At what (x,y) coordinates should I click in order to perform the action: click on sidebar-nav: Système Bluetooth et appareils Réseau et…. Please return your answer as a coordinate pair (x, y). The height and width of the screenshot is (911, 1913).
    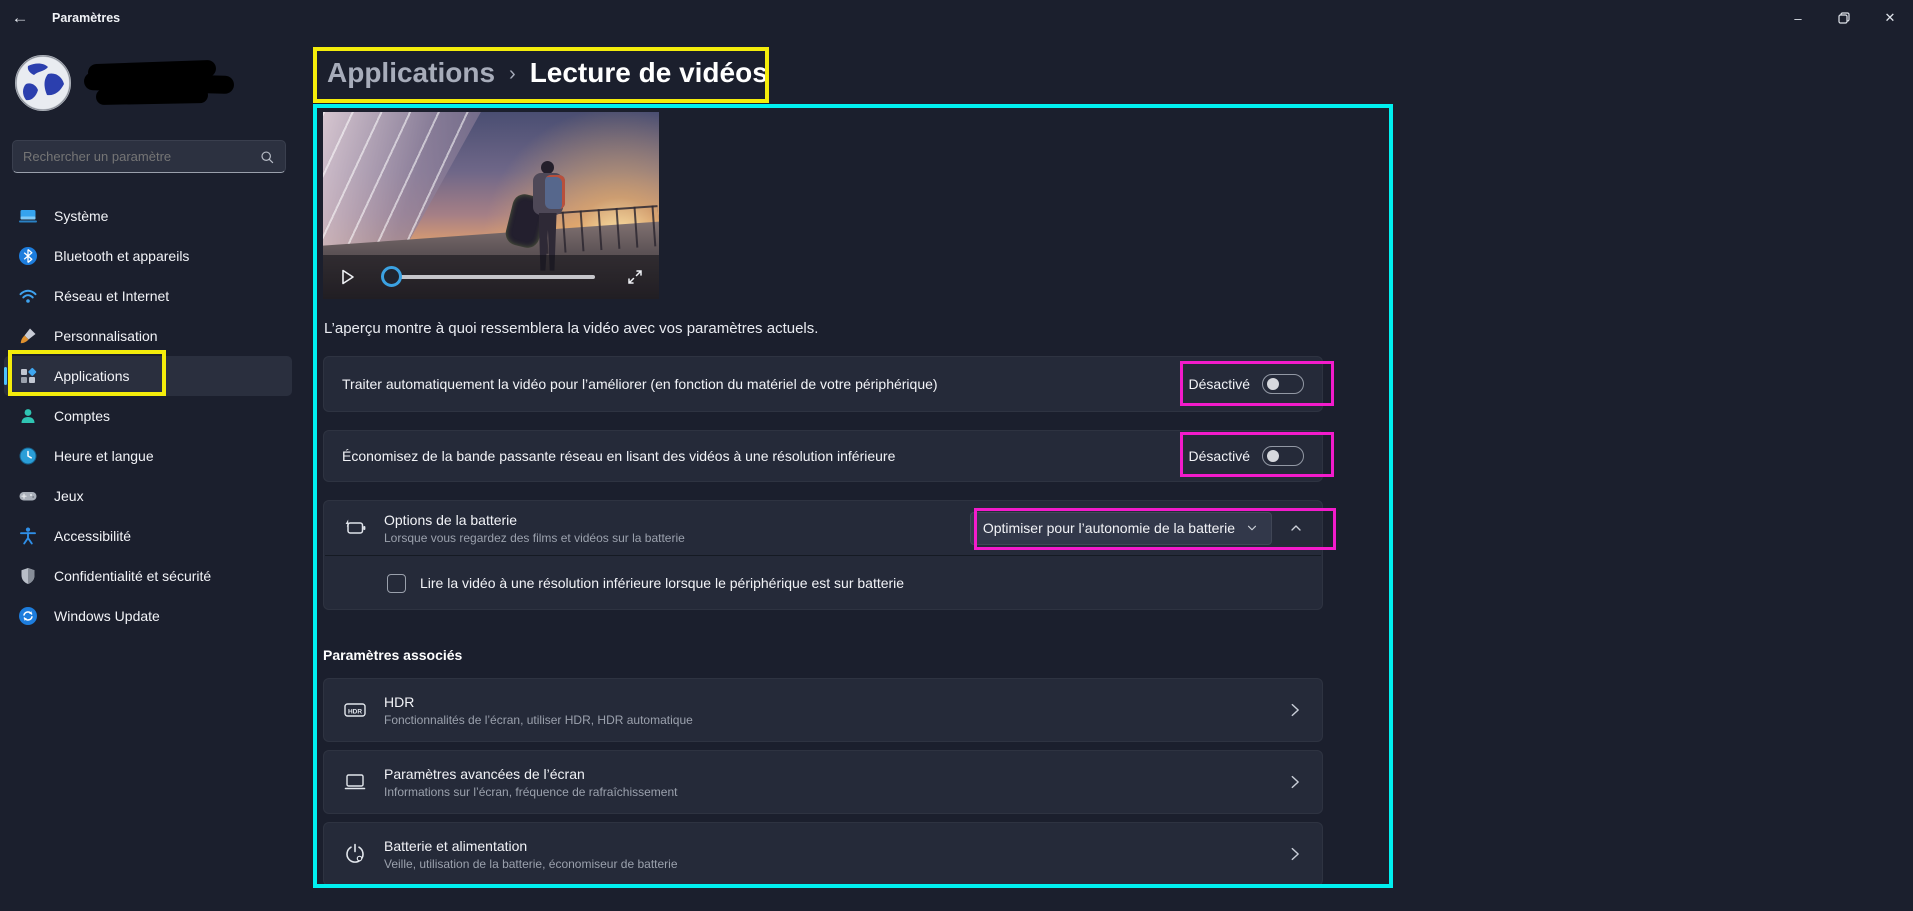
    Looking at the image, I should click on (148, 416).